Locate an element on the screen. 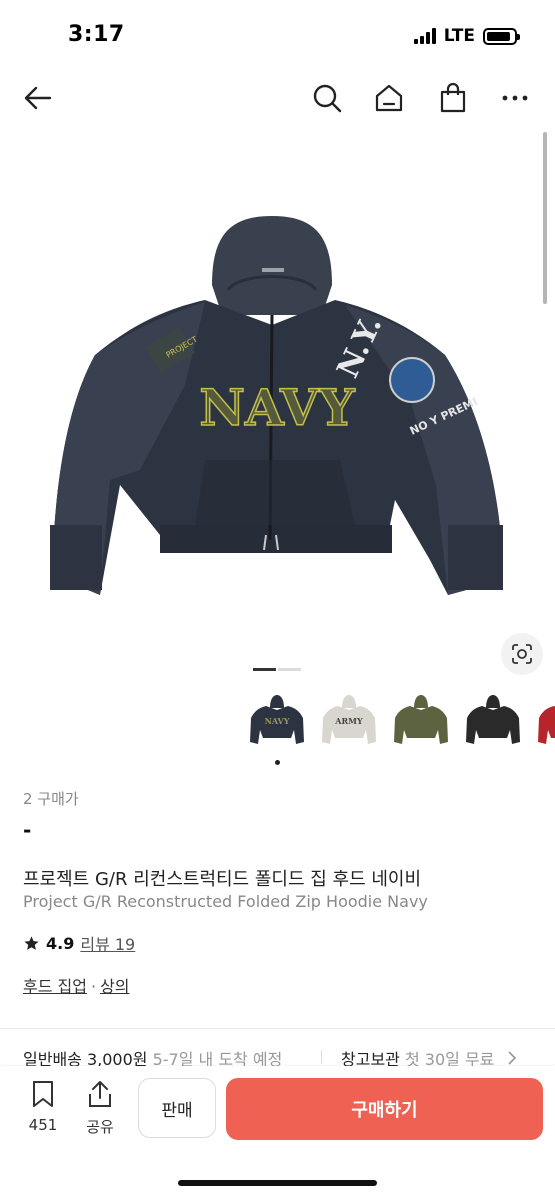 The height and width of the screenshot is (1200, 555). shipping-divider is located at coordinates (321, 1057).